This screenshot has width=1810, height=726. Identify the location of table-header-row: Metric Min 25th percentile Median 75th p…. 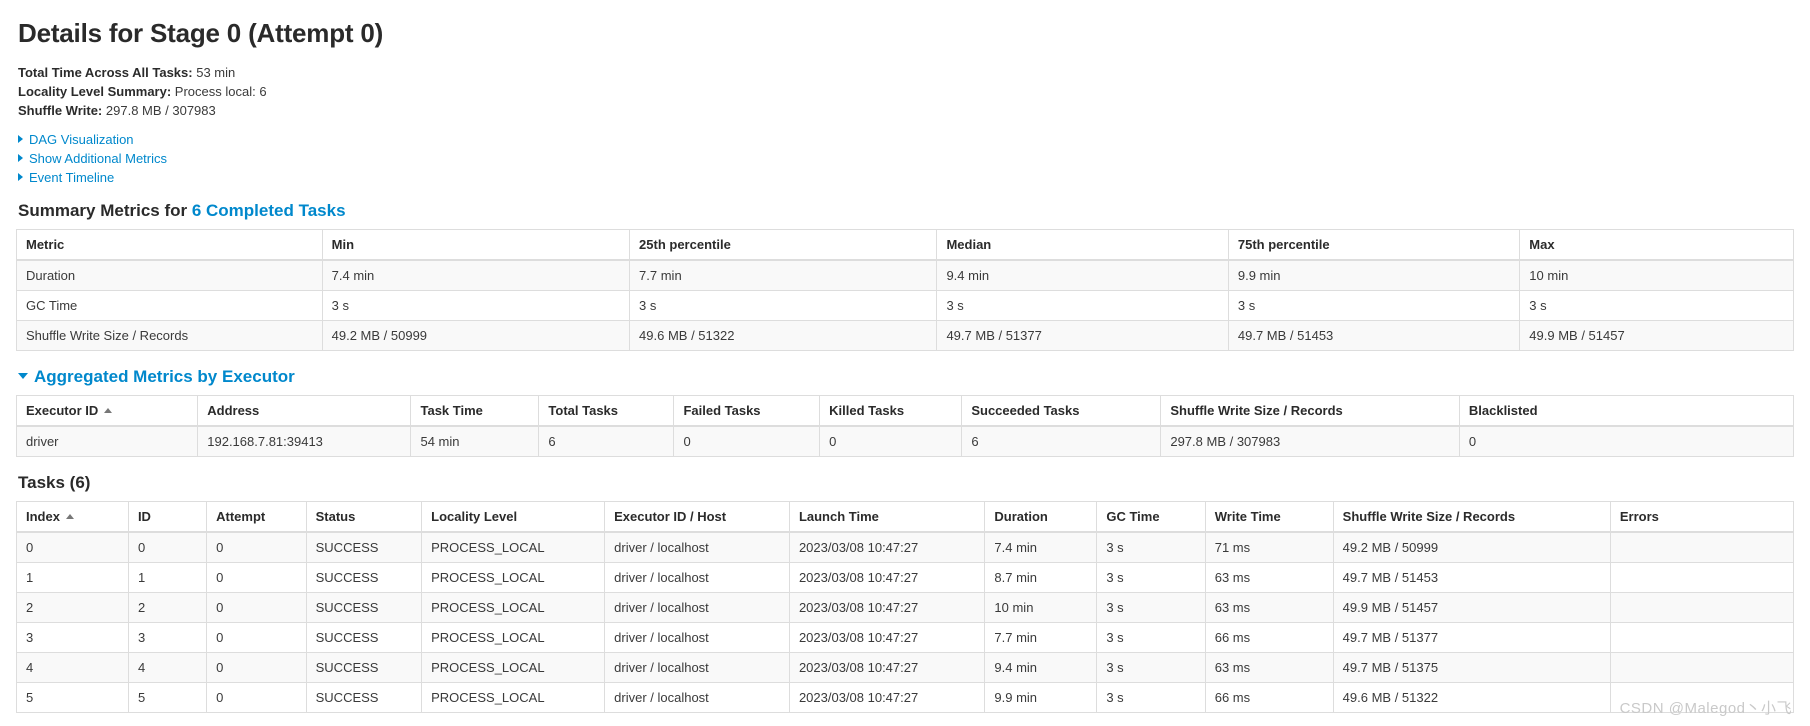
(905, 245).